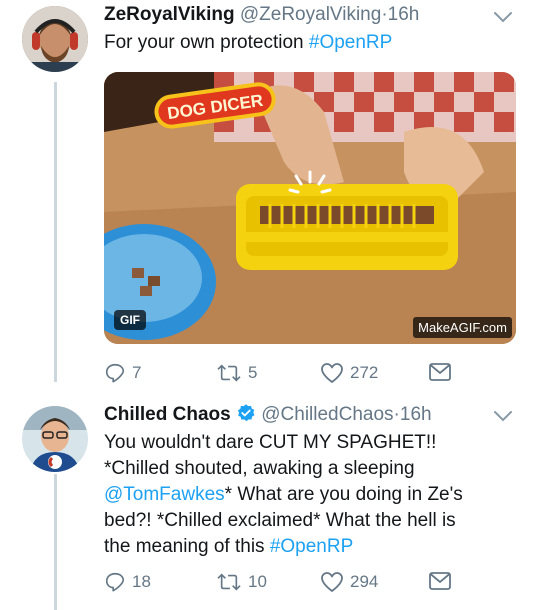 This screenshot has width=540, height=610. I want to click on user-handle: @ChilledChaos, so click(327, 414).